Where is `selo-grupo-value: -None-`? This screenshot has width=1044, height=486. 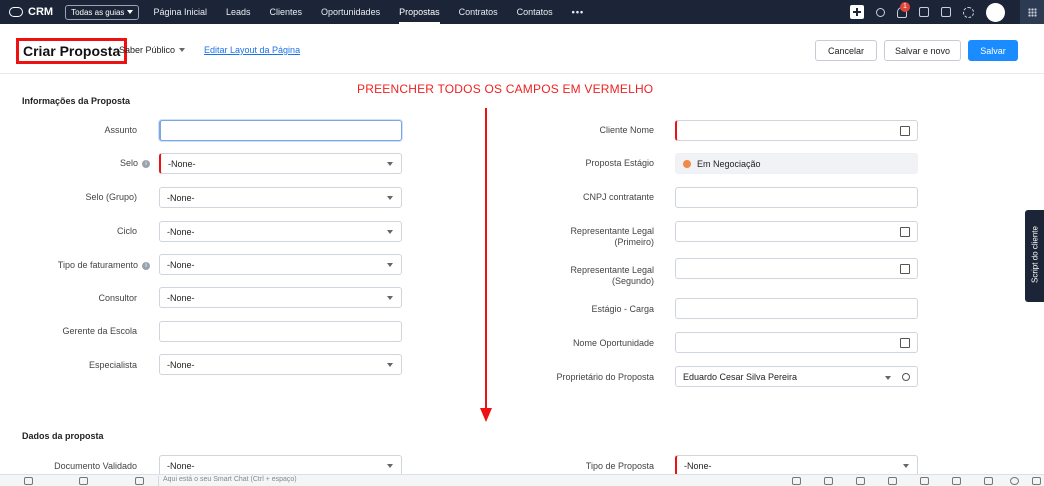 selo-grupo-value: -None- is located at coordinates (181, 197).